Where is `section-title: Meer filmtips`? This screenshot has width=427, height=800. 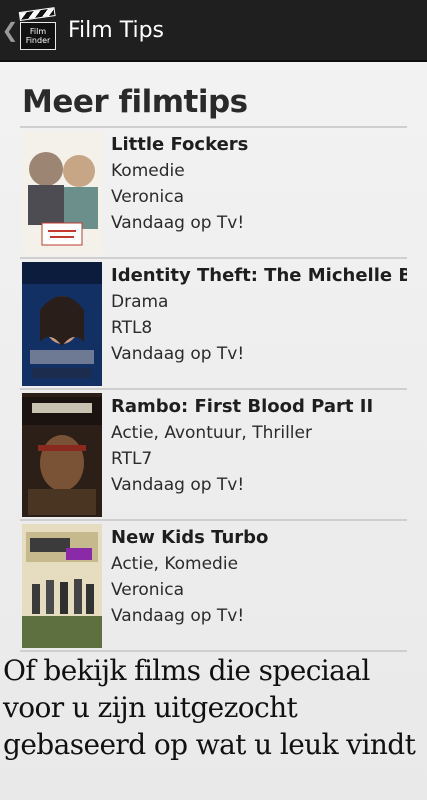
section-title: Meer filmtips is located at coordinates (135, 102).